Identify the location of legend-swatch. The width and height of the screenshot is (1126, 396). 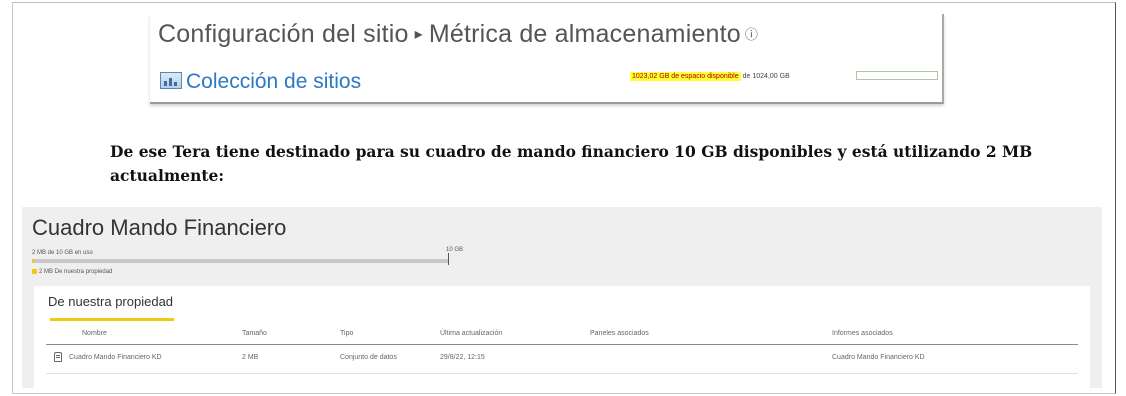
(34, 271).